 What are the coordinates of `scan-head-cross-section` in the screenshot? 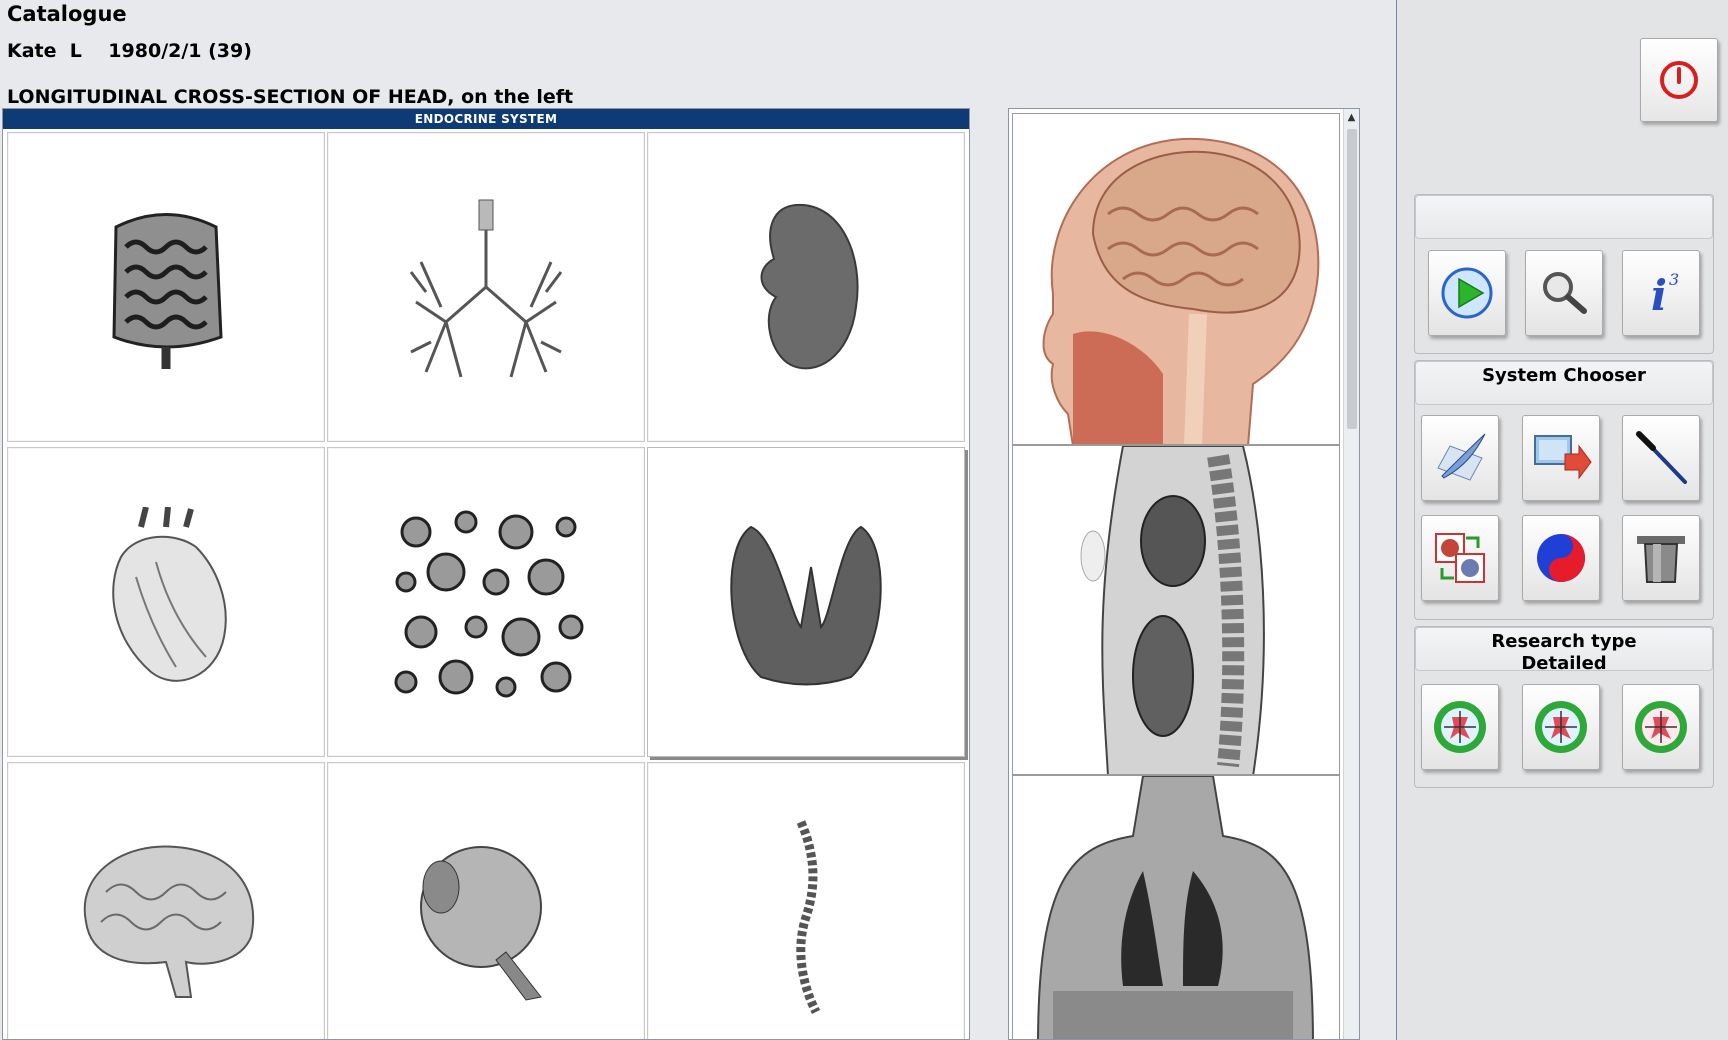 It's located at (1176, 279).